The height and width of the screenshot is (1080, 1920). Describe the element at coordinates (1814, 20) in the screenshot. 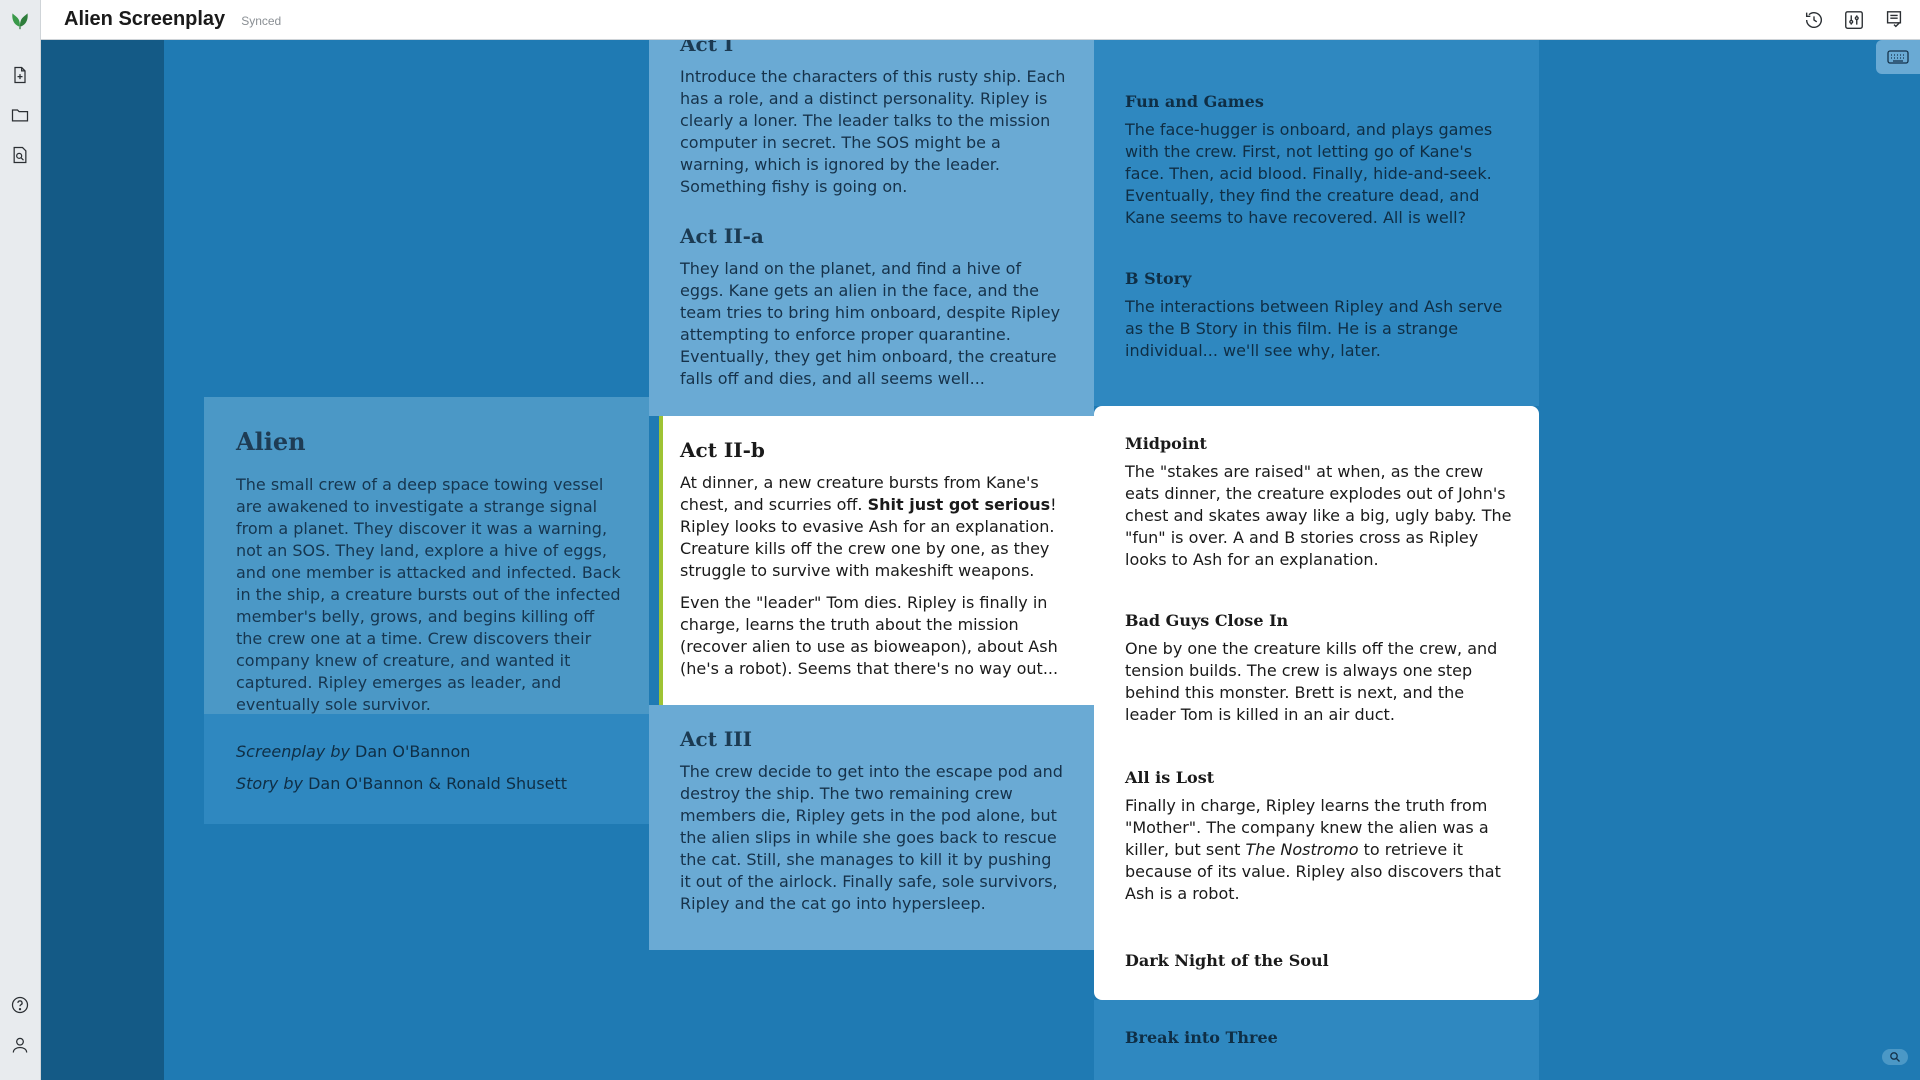

I see `history-icon` at that location.